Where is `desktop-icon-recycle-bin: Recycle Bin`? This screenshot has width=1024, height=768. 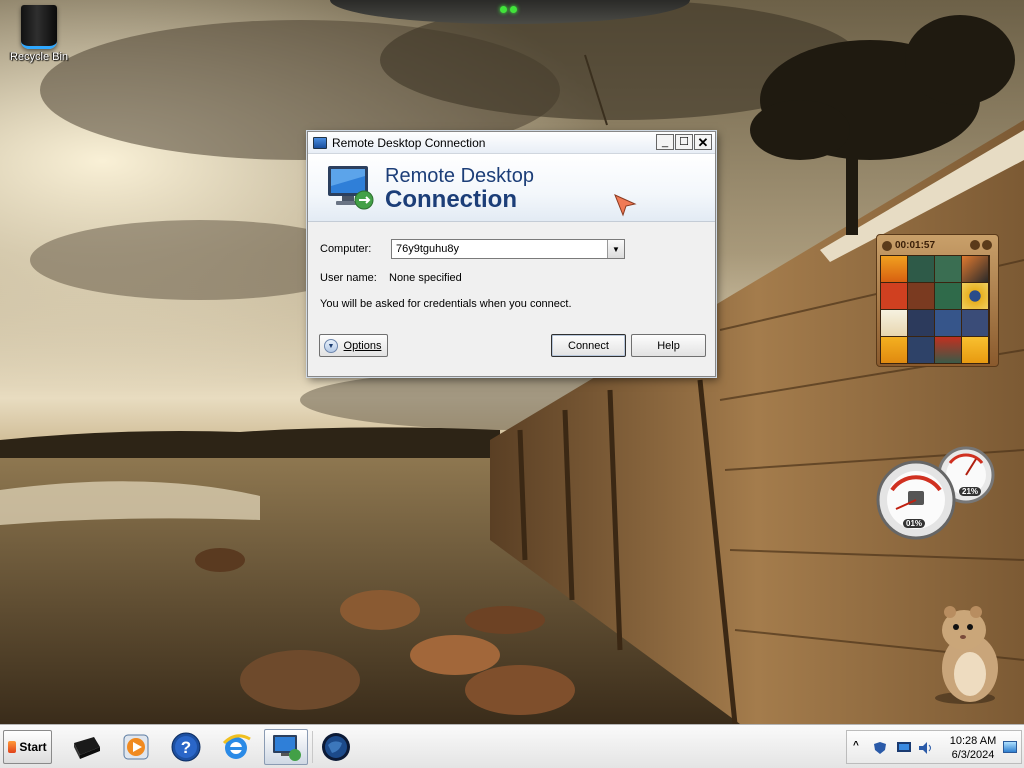 desktop-icon-recycle-bin: Recycle Bin is located at coordinates (39, 34).